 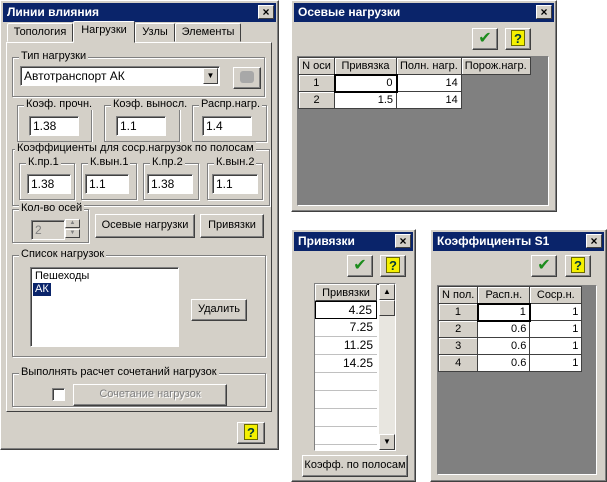 I want to click on k-vyn1-field: 1.1, so click(x=107, y=184).